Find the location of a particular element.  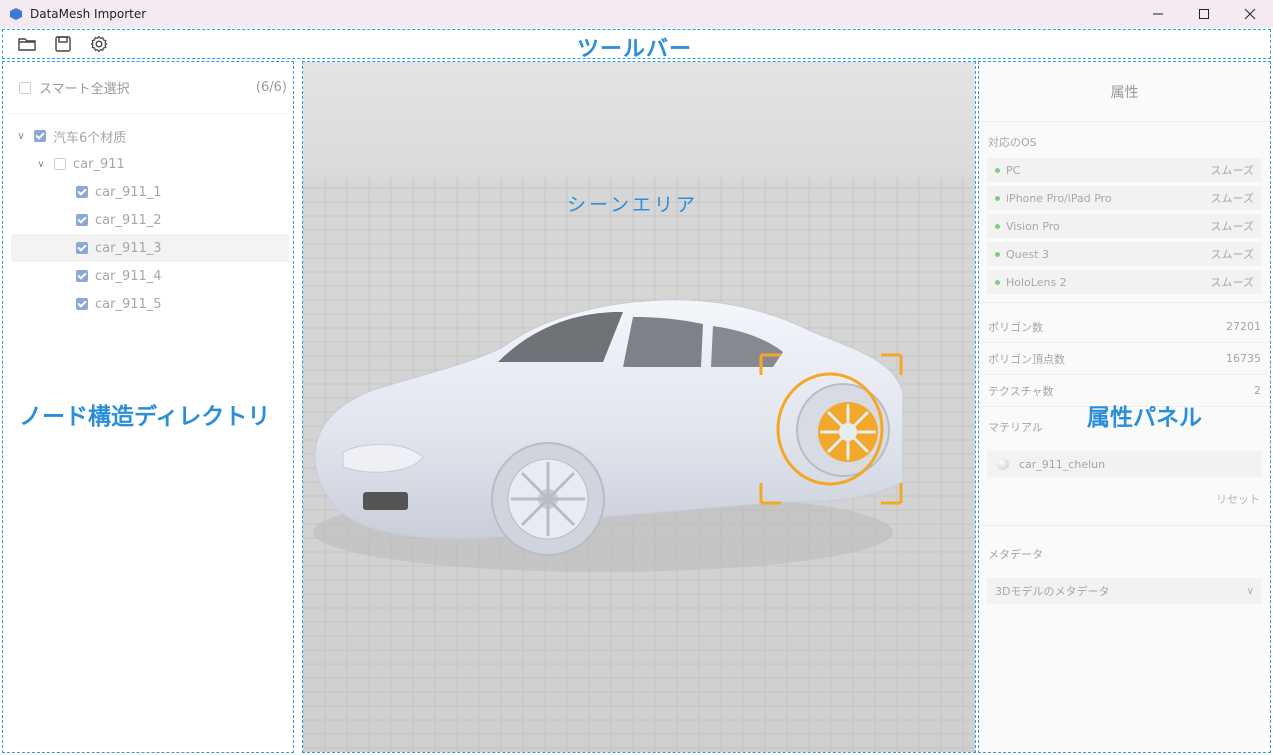

tree-node: car_911_5 is located at coordinates (148, 304).